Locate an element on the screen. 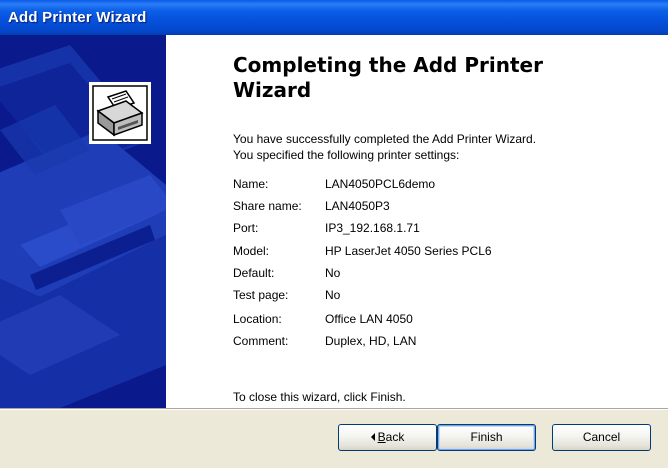  setting-label: Default: is located at coordinates (254, 273).